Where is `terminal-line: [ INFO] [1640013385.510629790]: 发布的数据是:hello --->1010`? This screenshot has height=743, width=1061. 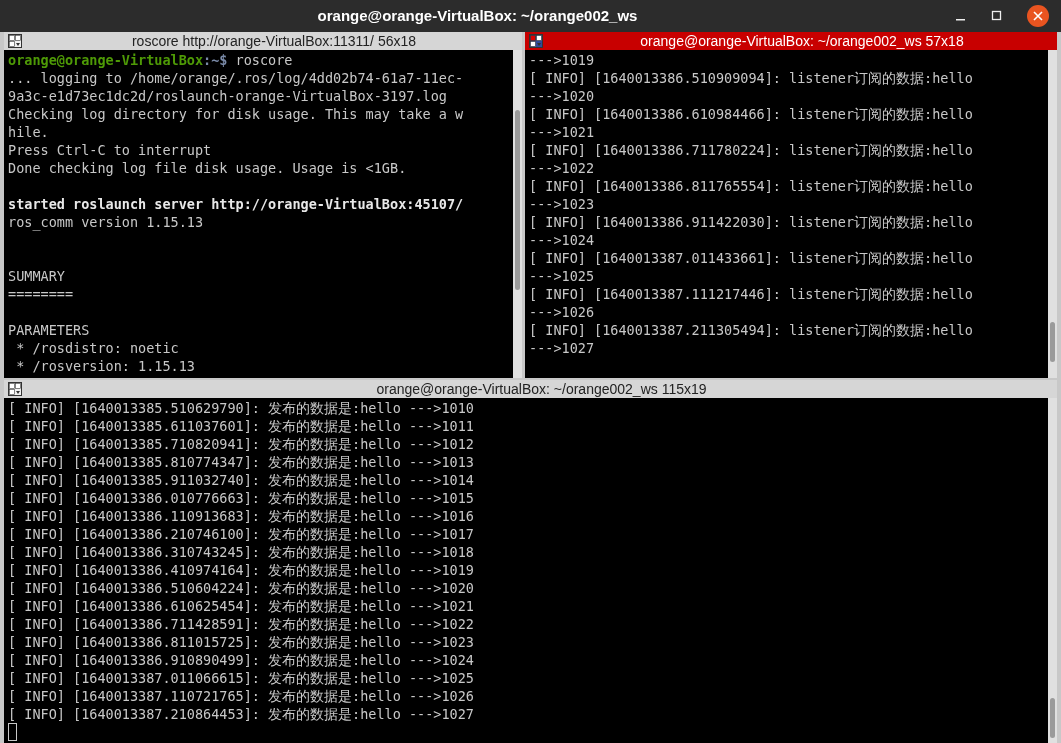
terminal-line: [ INFO] [1640013385.510629790]: 发布的数据是:hello --->1010 is located at coordinates (241, 408).